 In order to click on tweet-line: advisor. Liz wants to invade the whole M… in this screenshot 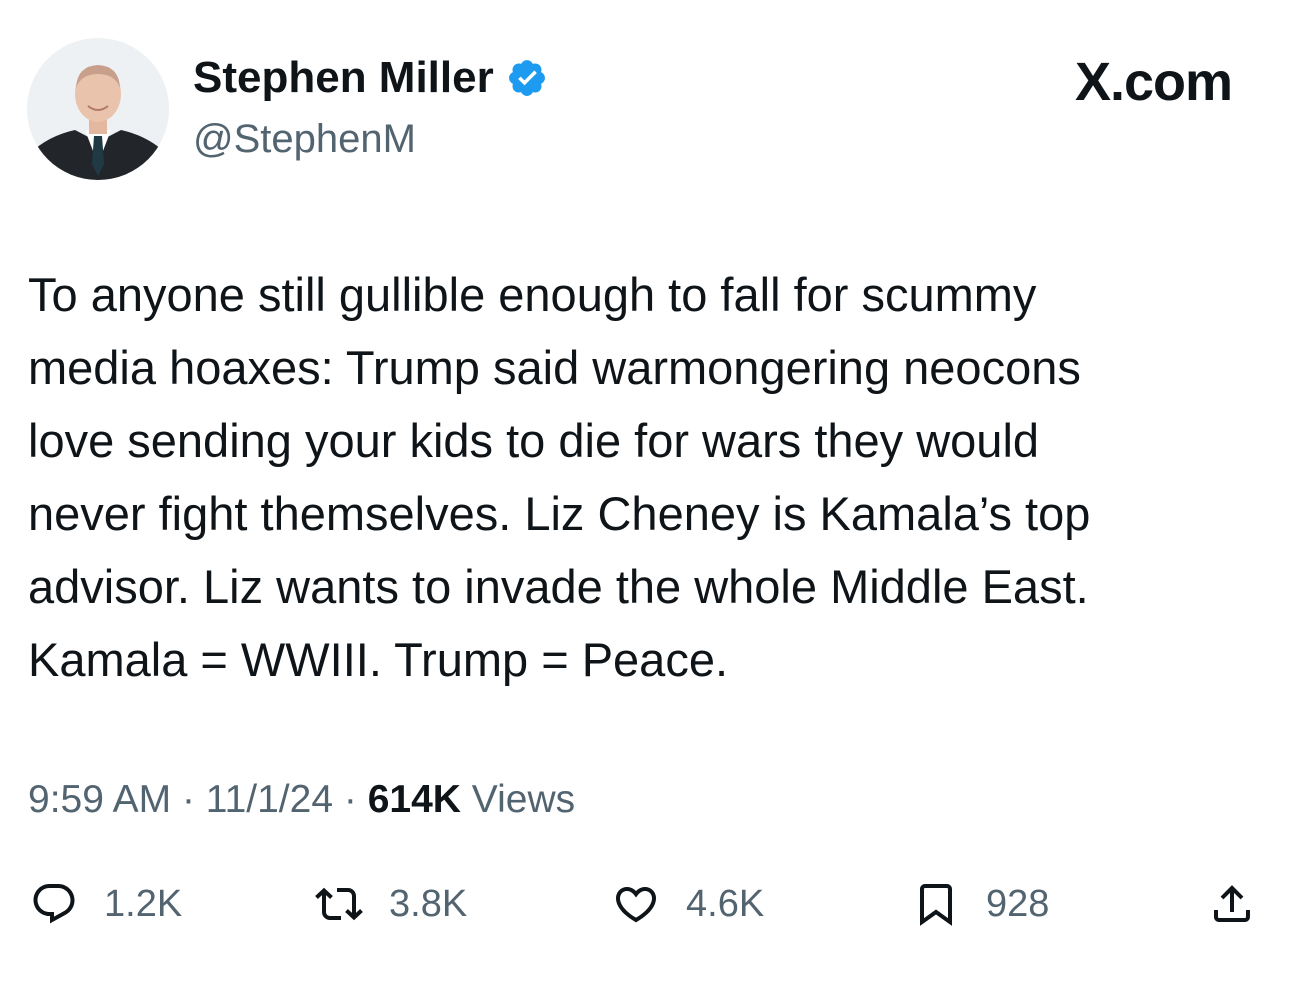, I will do `click(558, 586)`.